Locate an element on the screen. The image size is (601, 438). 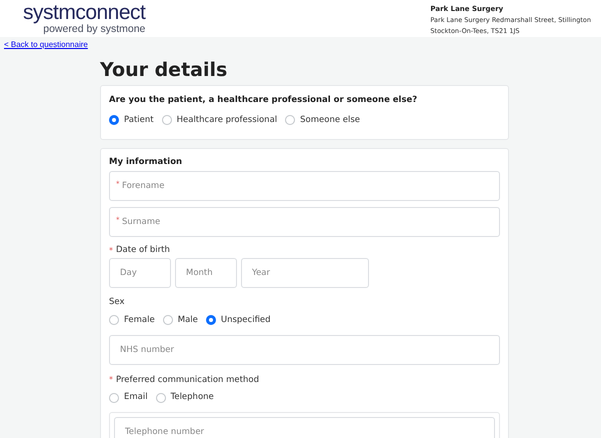
radio-label: Patient is located at coordinates (139, 120).